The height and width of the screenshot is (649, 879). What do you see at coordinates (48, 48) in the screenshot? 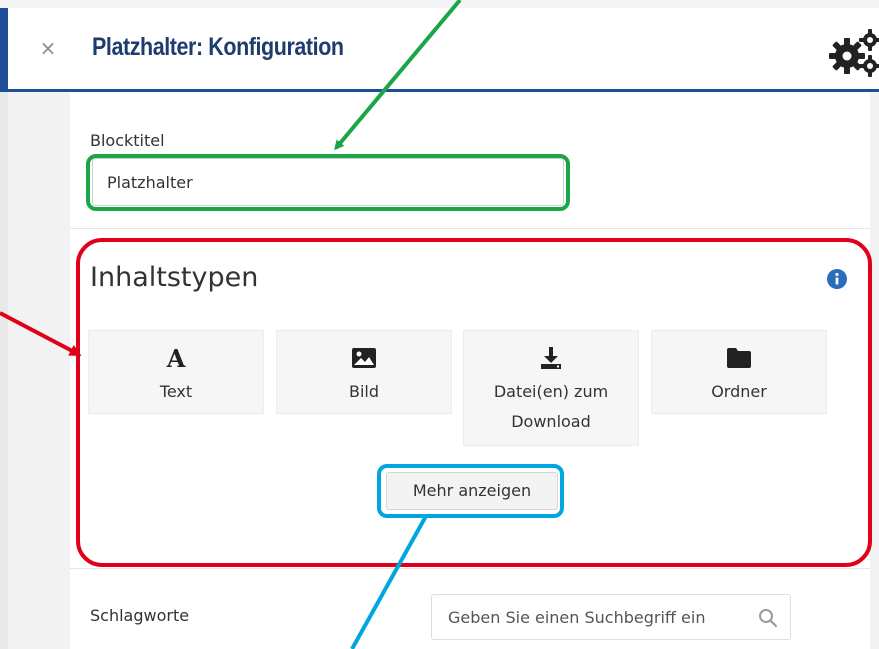
I see `close-button: ×` at bounding box center [48, 48].